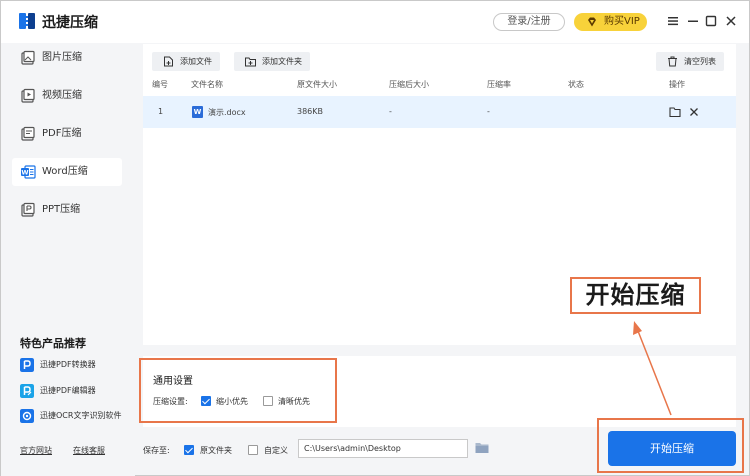 The width and height of the screenshot is (750, 476). Describe the element at coordinates (282, 61) in the screenshot. I see `add-folder-label: 添加文件夹` at that location.